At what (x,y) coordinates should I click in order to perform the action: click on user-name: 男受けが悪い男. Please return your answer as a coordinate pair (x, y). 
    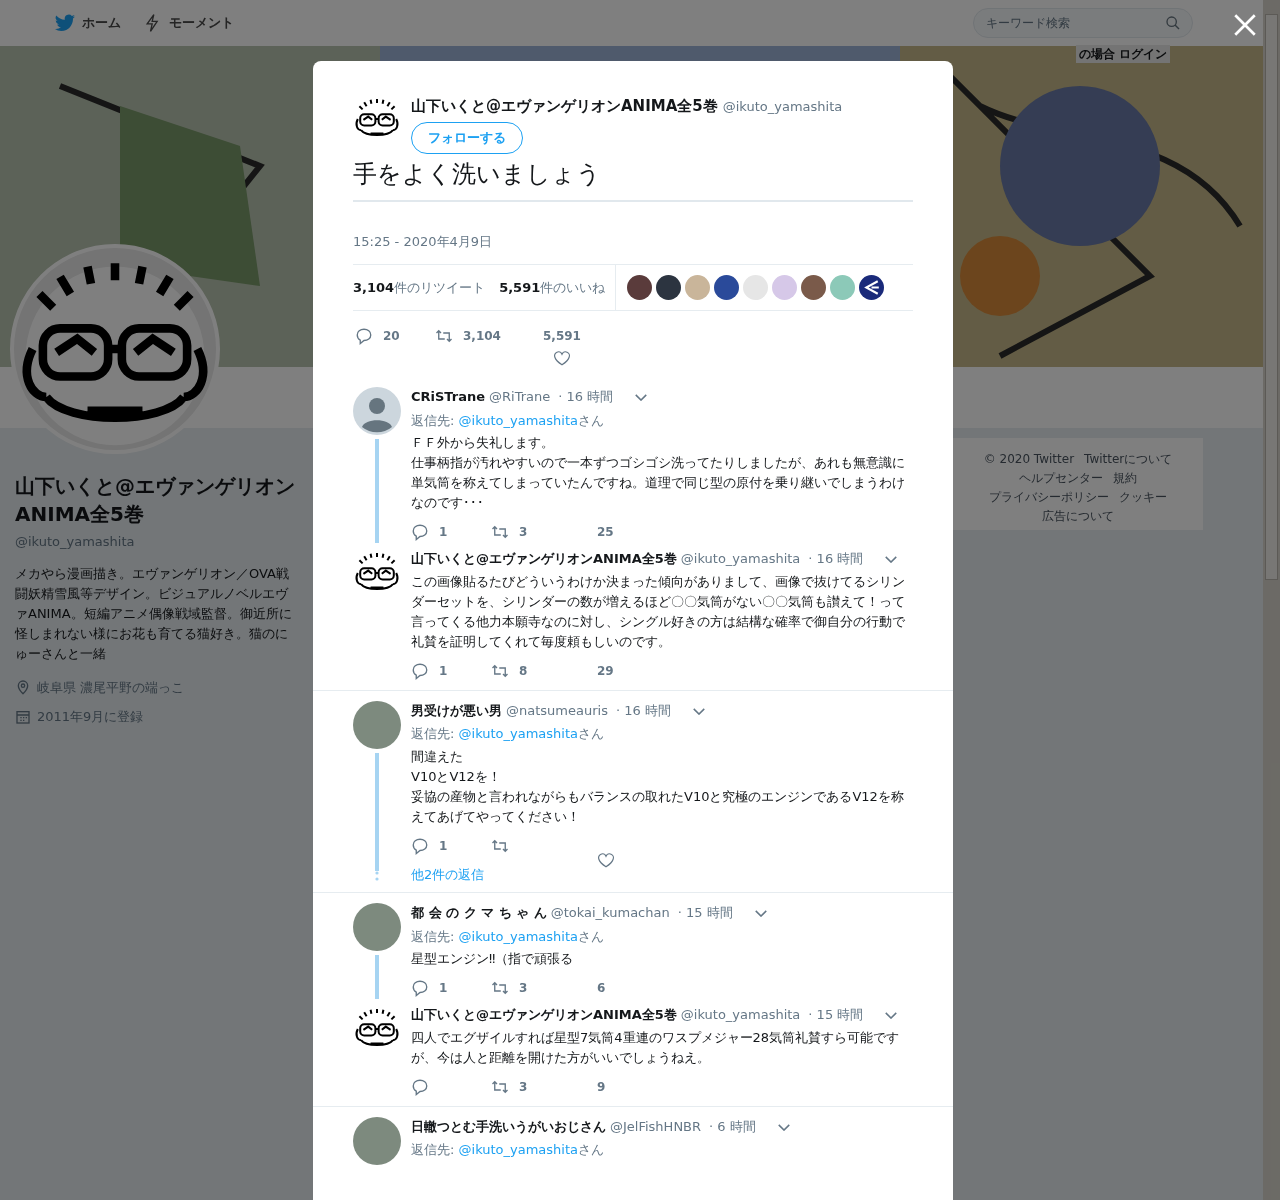
    Looking at the image, I should click on (456, 710).